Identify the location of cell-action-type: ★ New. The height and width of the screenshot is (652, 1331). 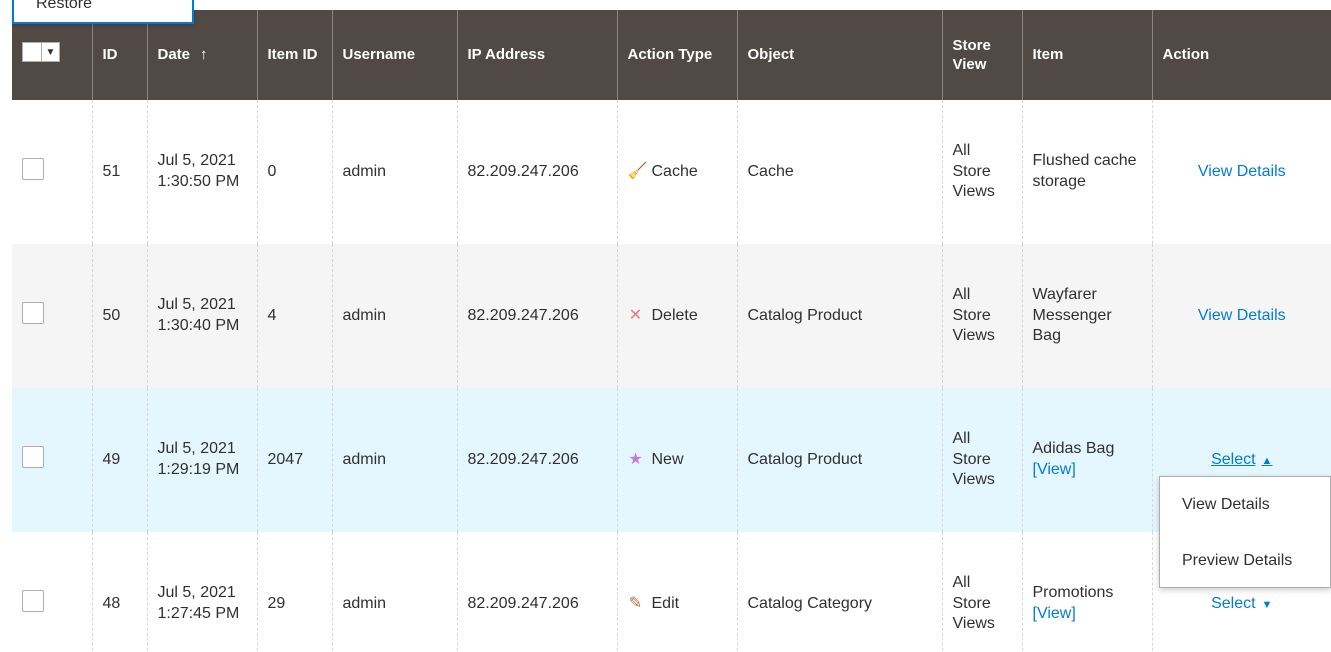
(676, 460).